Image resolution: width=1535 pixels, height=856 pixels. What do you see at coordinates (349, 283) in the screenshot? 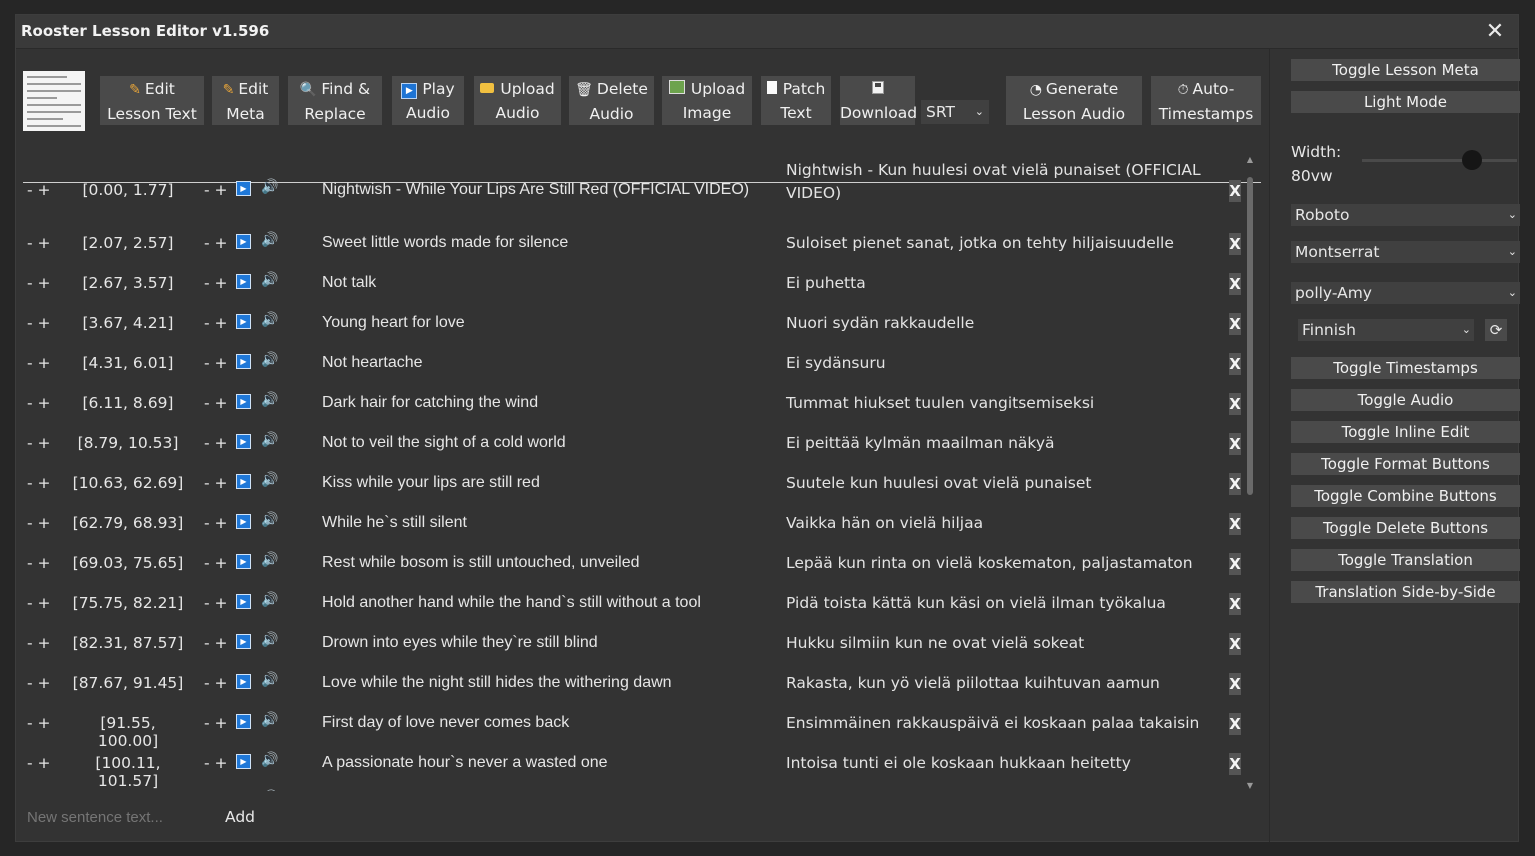
I see `source-sentence: Not talk` at bounding box center [349, 283].